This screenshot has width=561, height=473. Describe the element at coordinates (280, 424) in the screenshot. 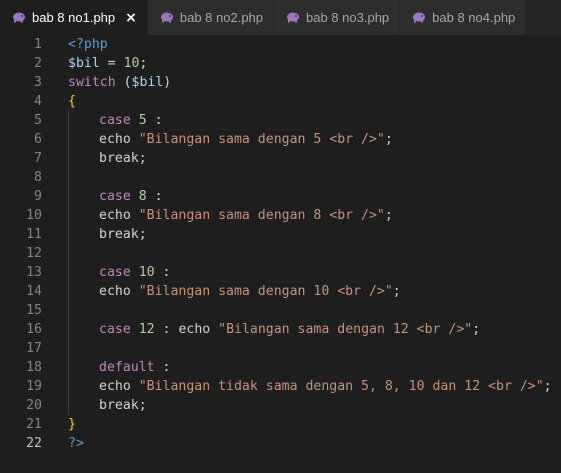

I see `code-line: 21 }` at that location.